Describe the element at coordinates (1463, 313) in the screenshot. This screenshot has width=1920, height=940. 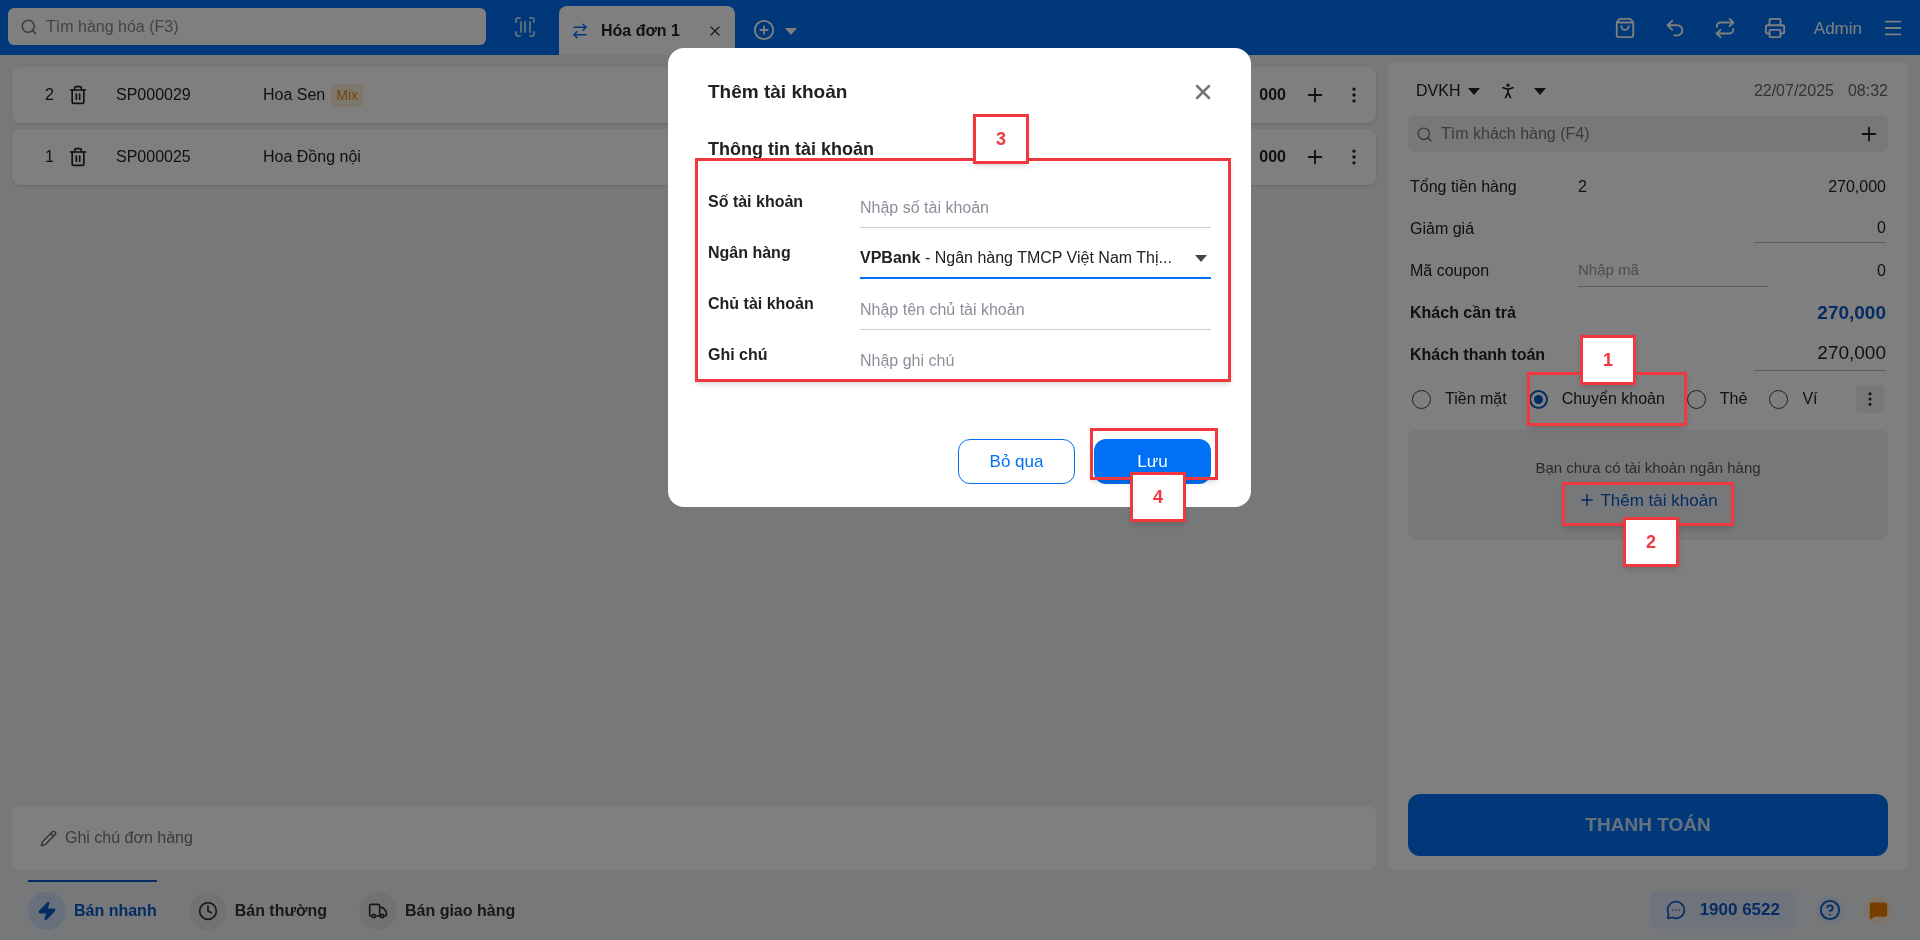
I see `summary-label: Khách cần trả` at that location.